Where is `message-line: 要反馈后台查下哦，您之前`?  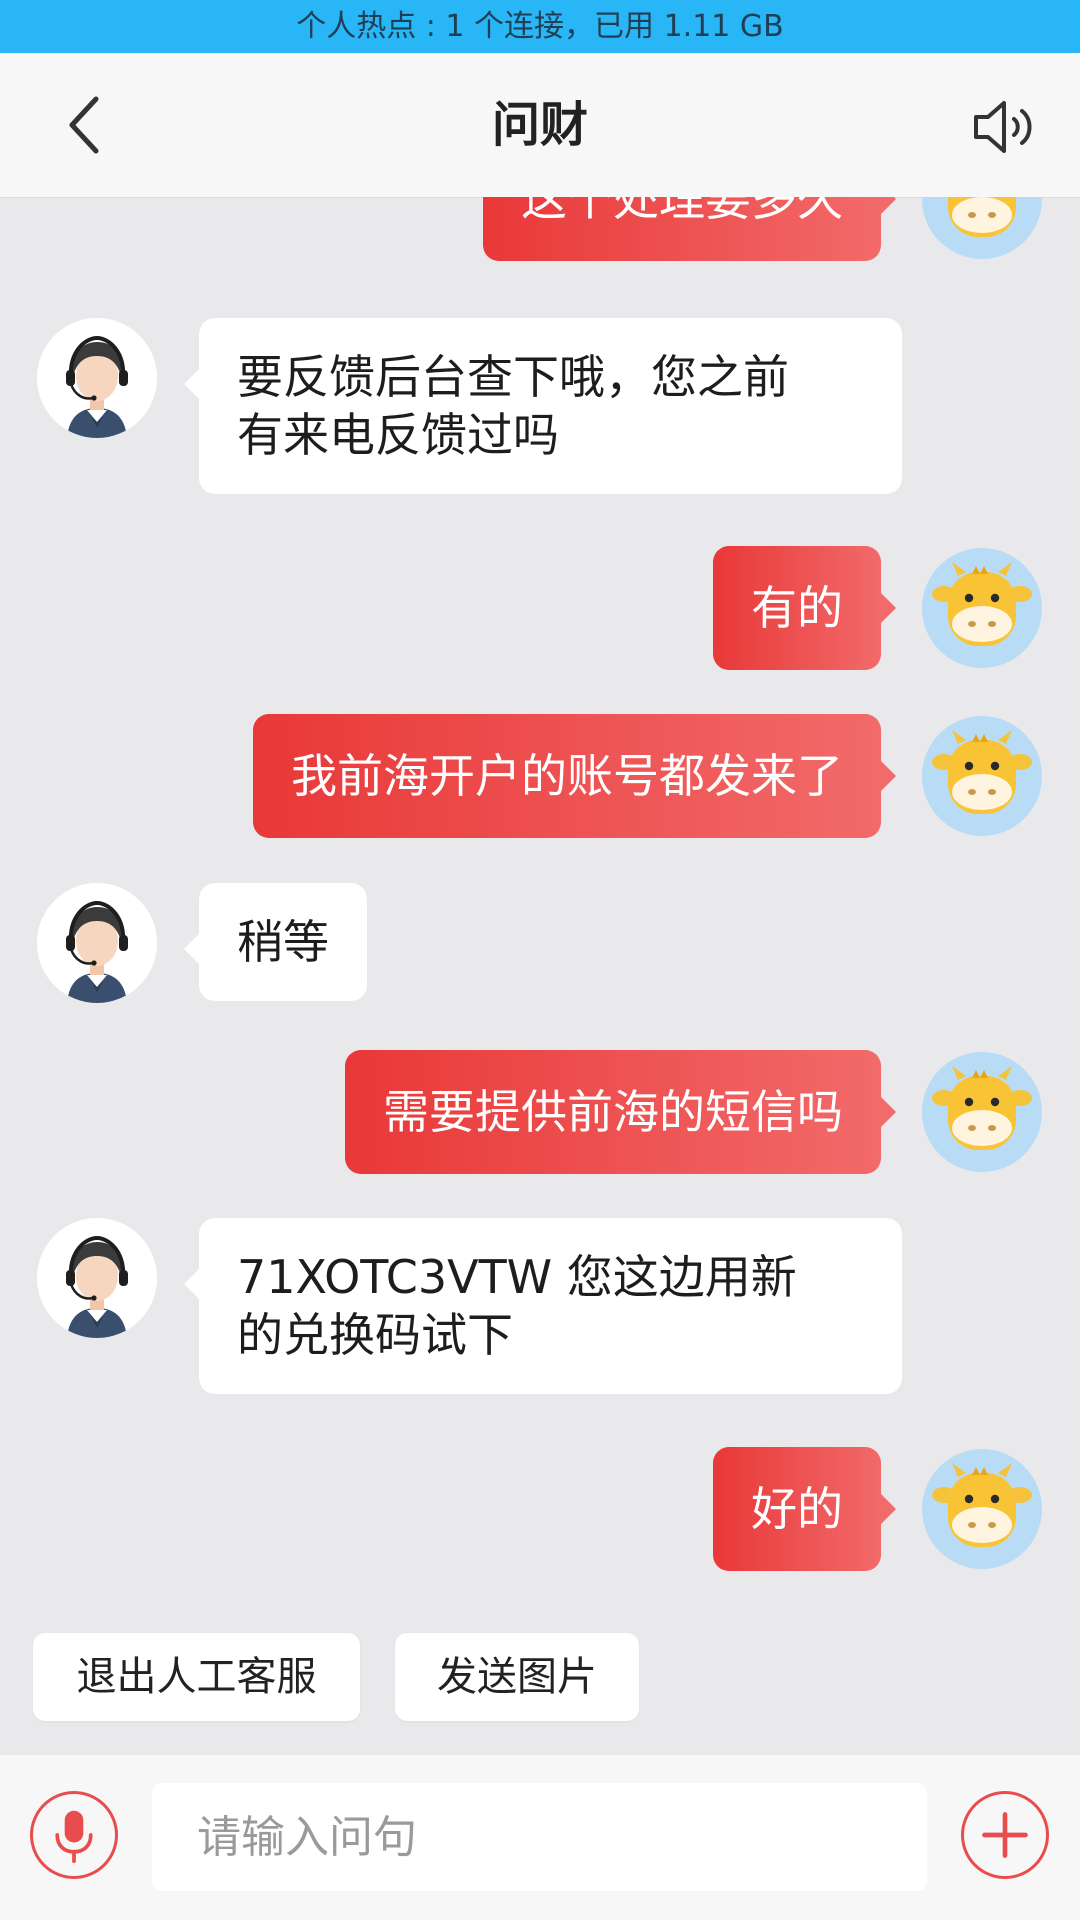 message-line: 要反馈后台查下哦，您之前 is located at coordinates (513, 377).